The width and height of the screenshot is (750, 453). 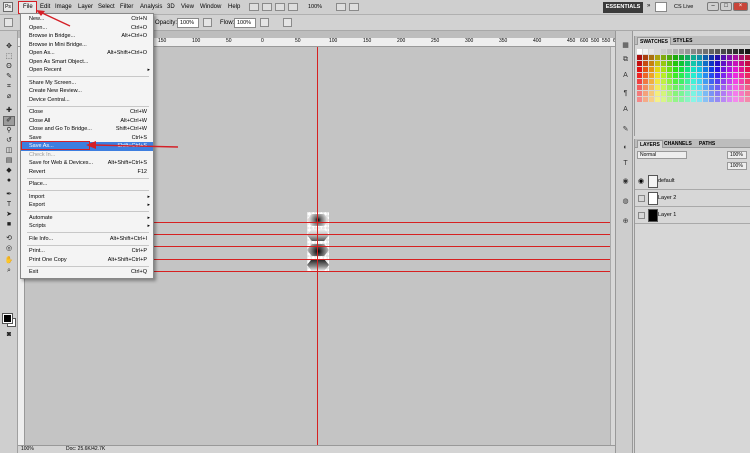 What do you see at coordinates (9, 87) in the screenshot?
I see `crop-tool-icon: ⌗` at bounding box center [9, 87].